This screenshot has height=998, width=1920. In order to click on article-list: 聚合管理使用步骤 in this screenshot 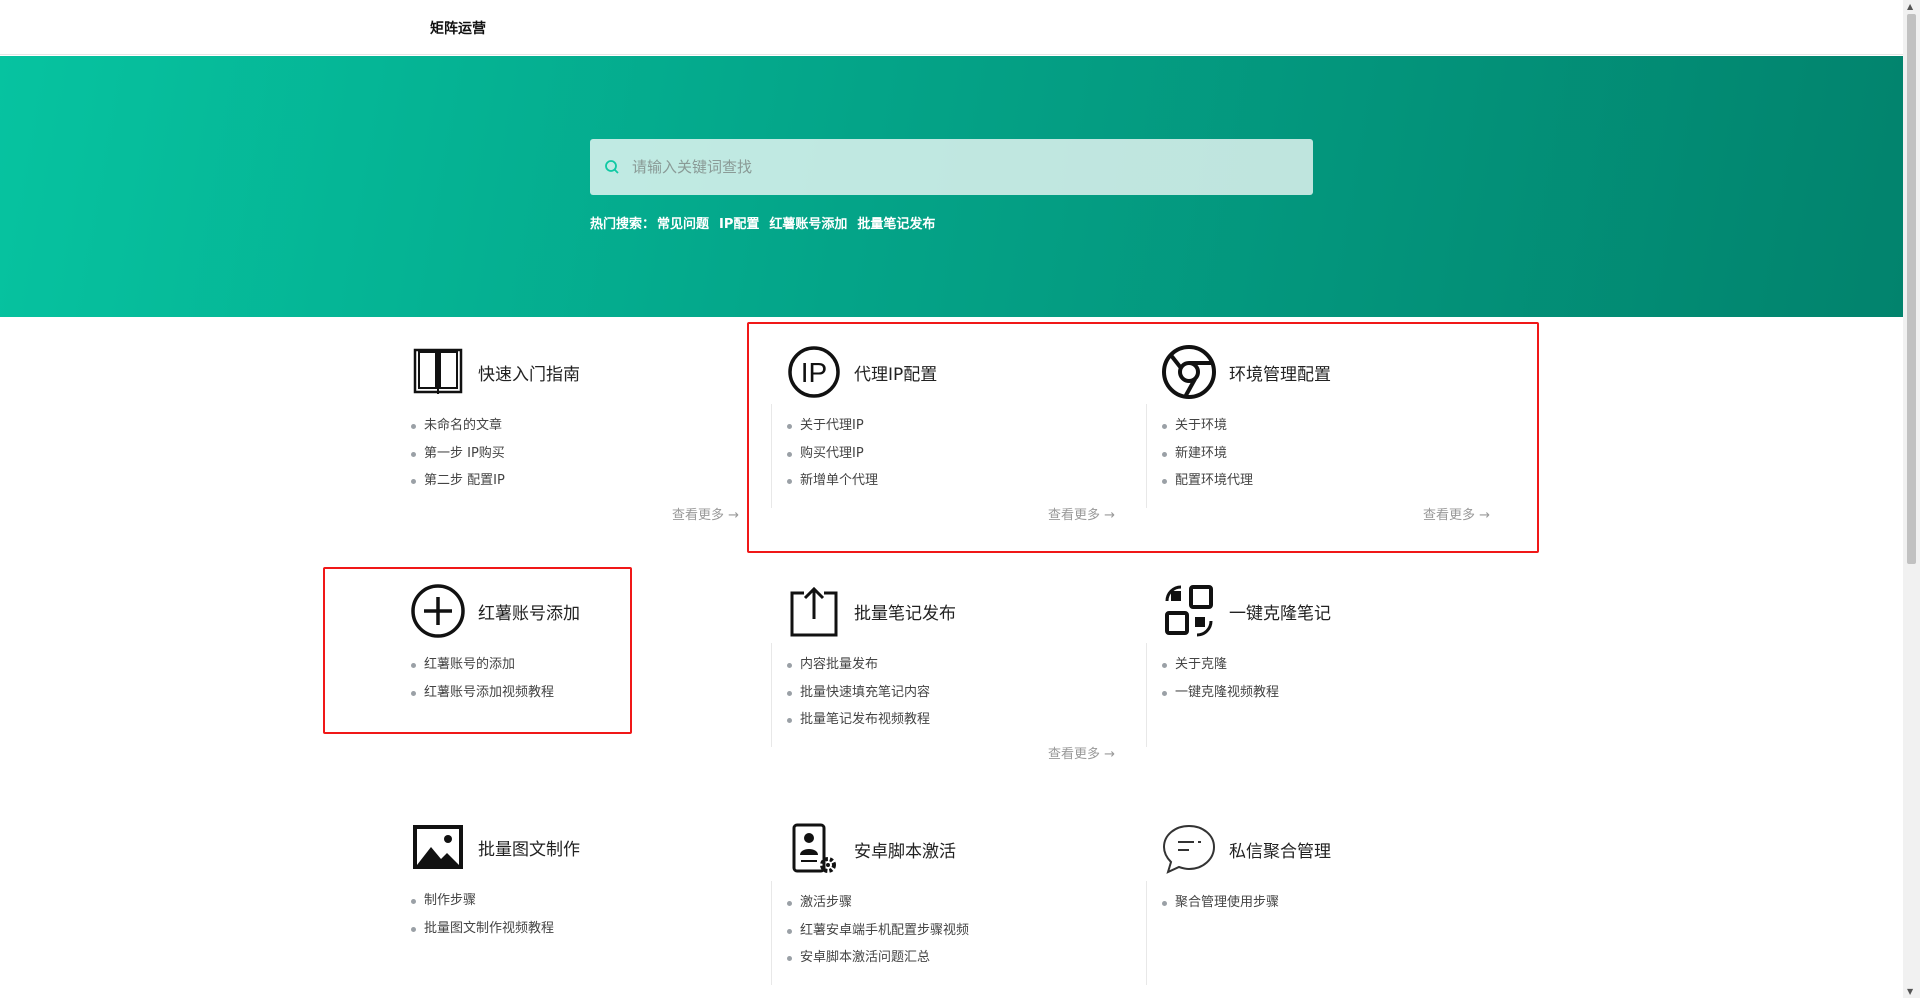, I will do `click(1220, 903)`.